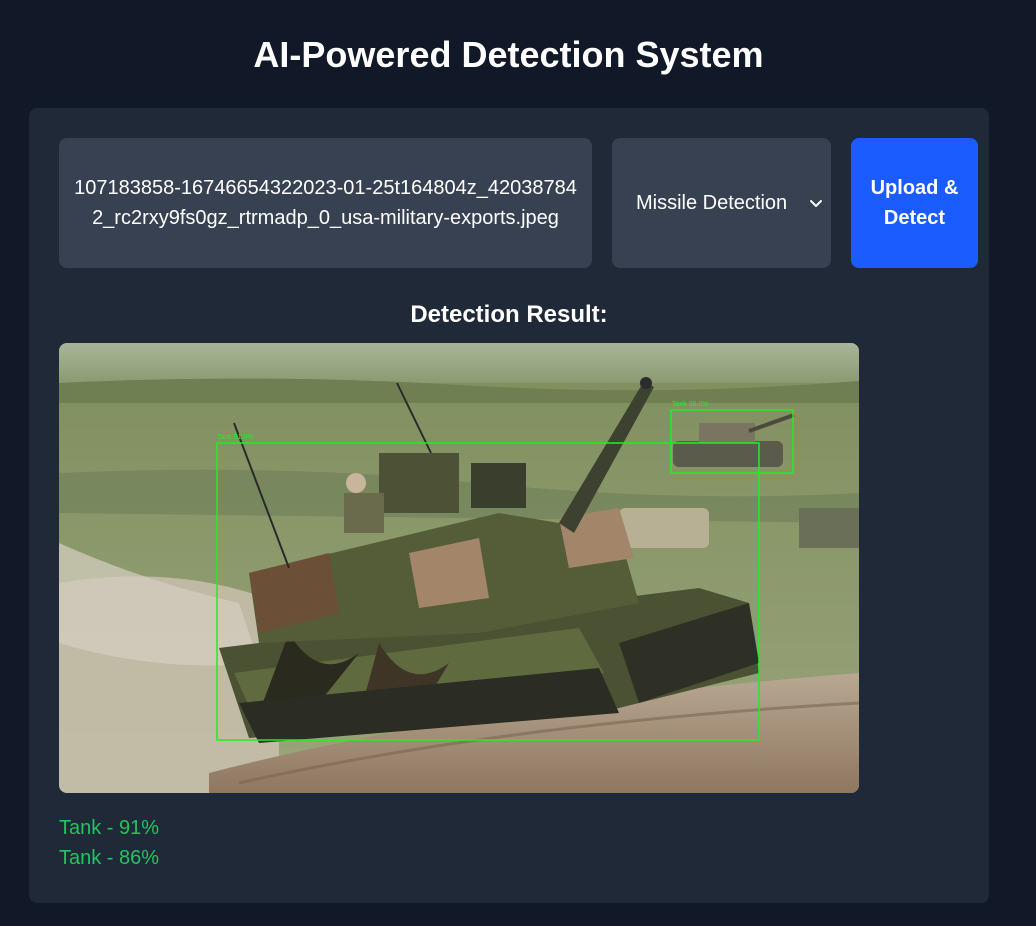 This screenshot has height=926, width=1036. What do you see at coordinates (816, 203) in the screenshot?
I see `chevron-down-icon` at bounding box center [816, 203].